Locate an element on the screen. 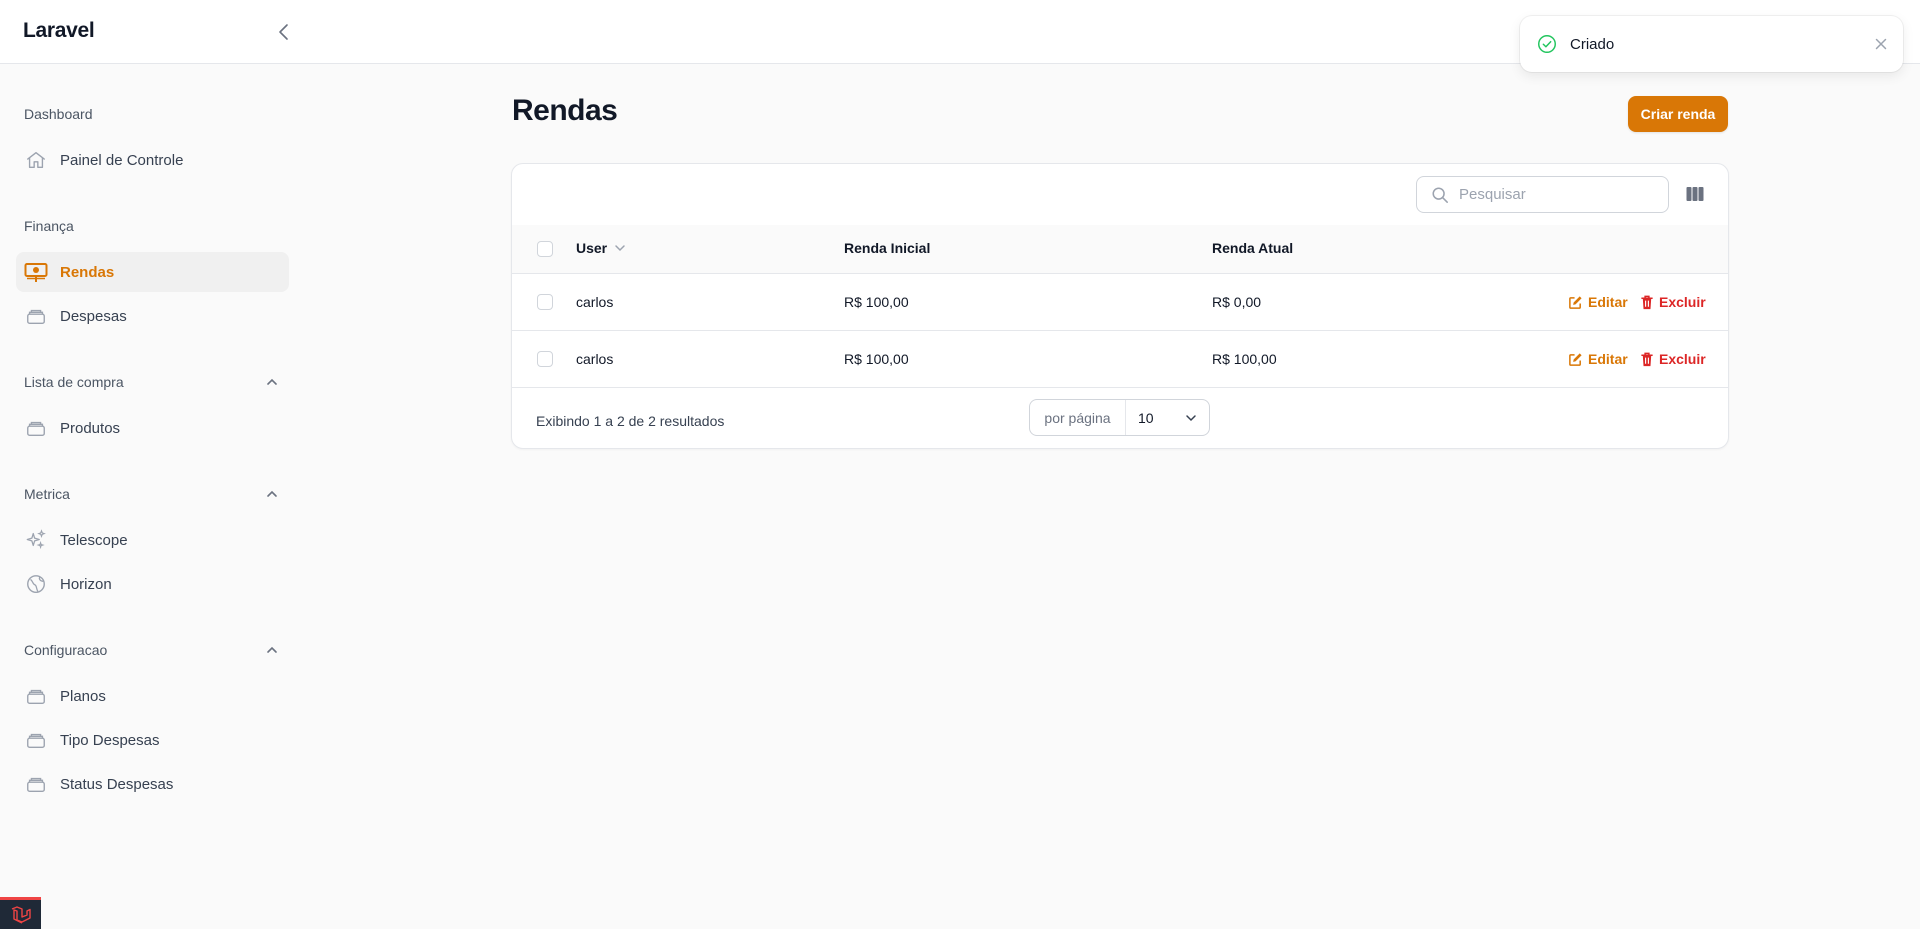 The width and height of the screenshot is (1920, 929). pagination-summary: Exibindo 1 a 2 de 2 resultados is located at coordinates (630, 421).